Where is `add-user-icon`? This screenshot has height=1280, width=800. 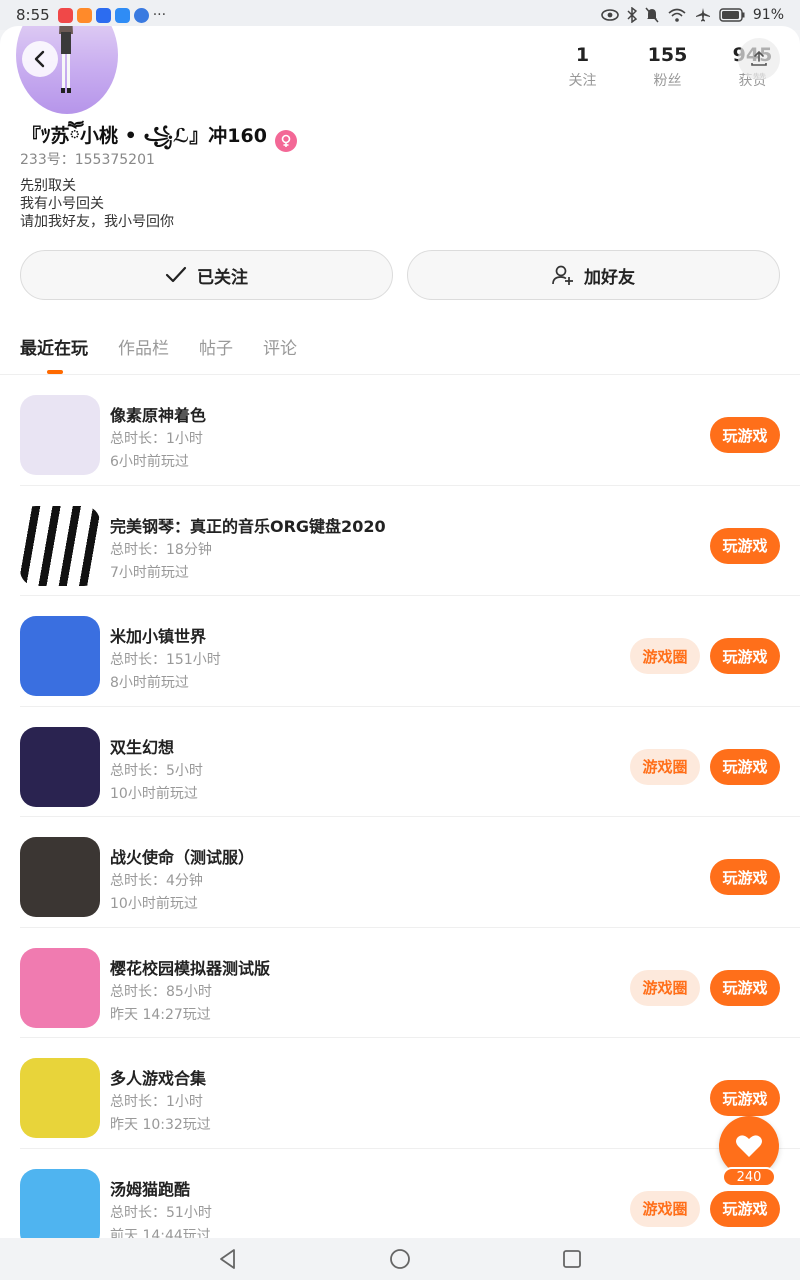 add-user-icon is located at coordinates (562, 275).